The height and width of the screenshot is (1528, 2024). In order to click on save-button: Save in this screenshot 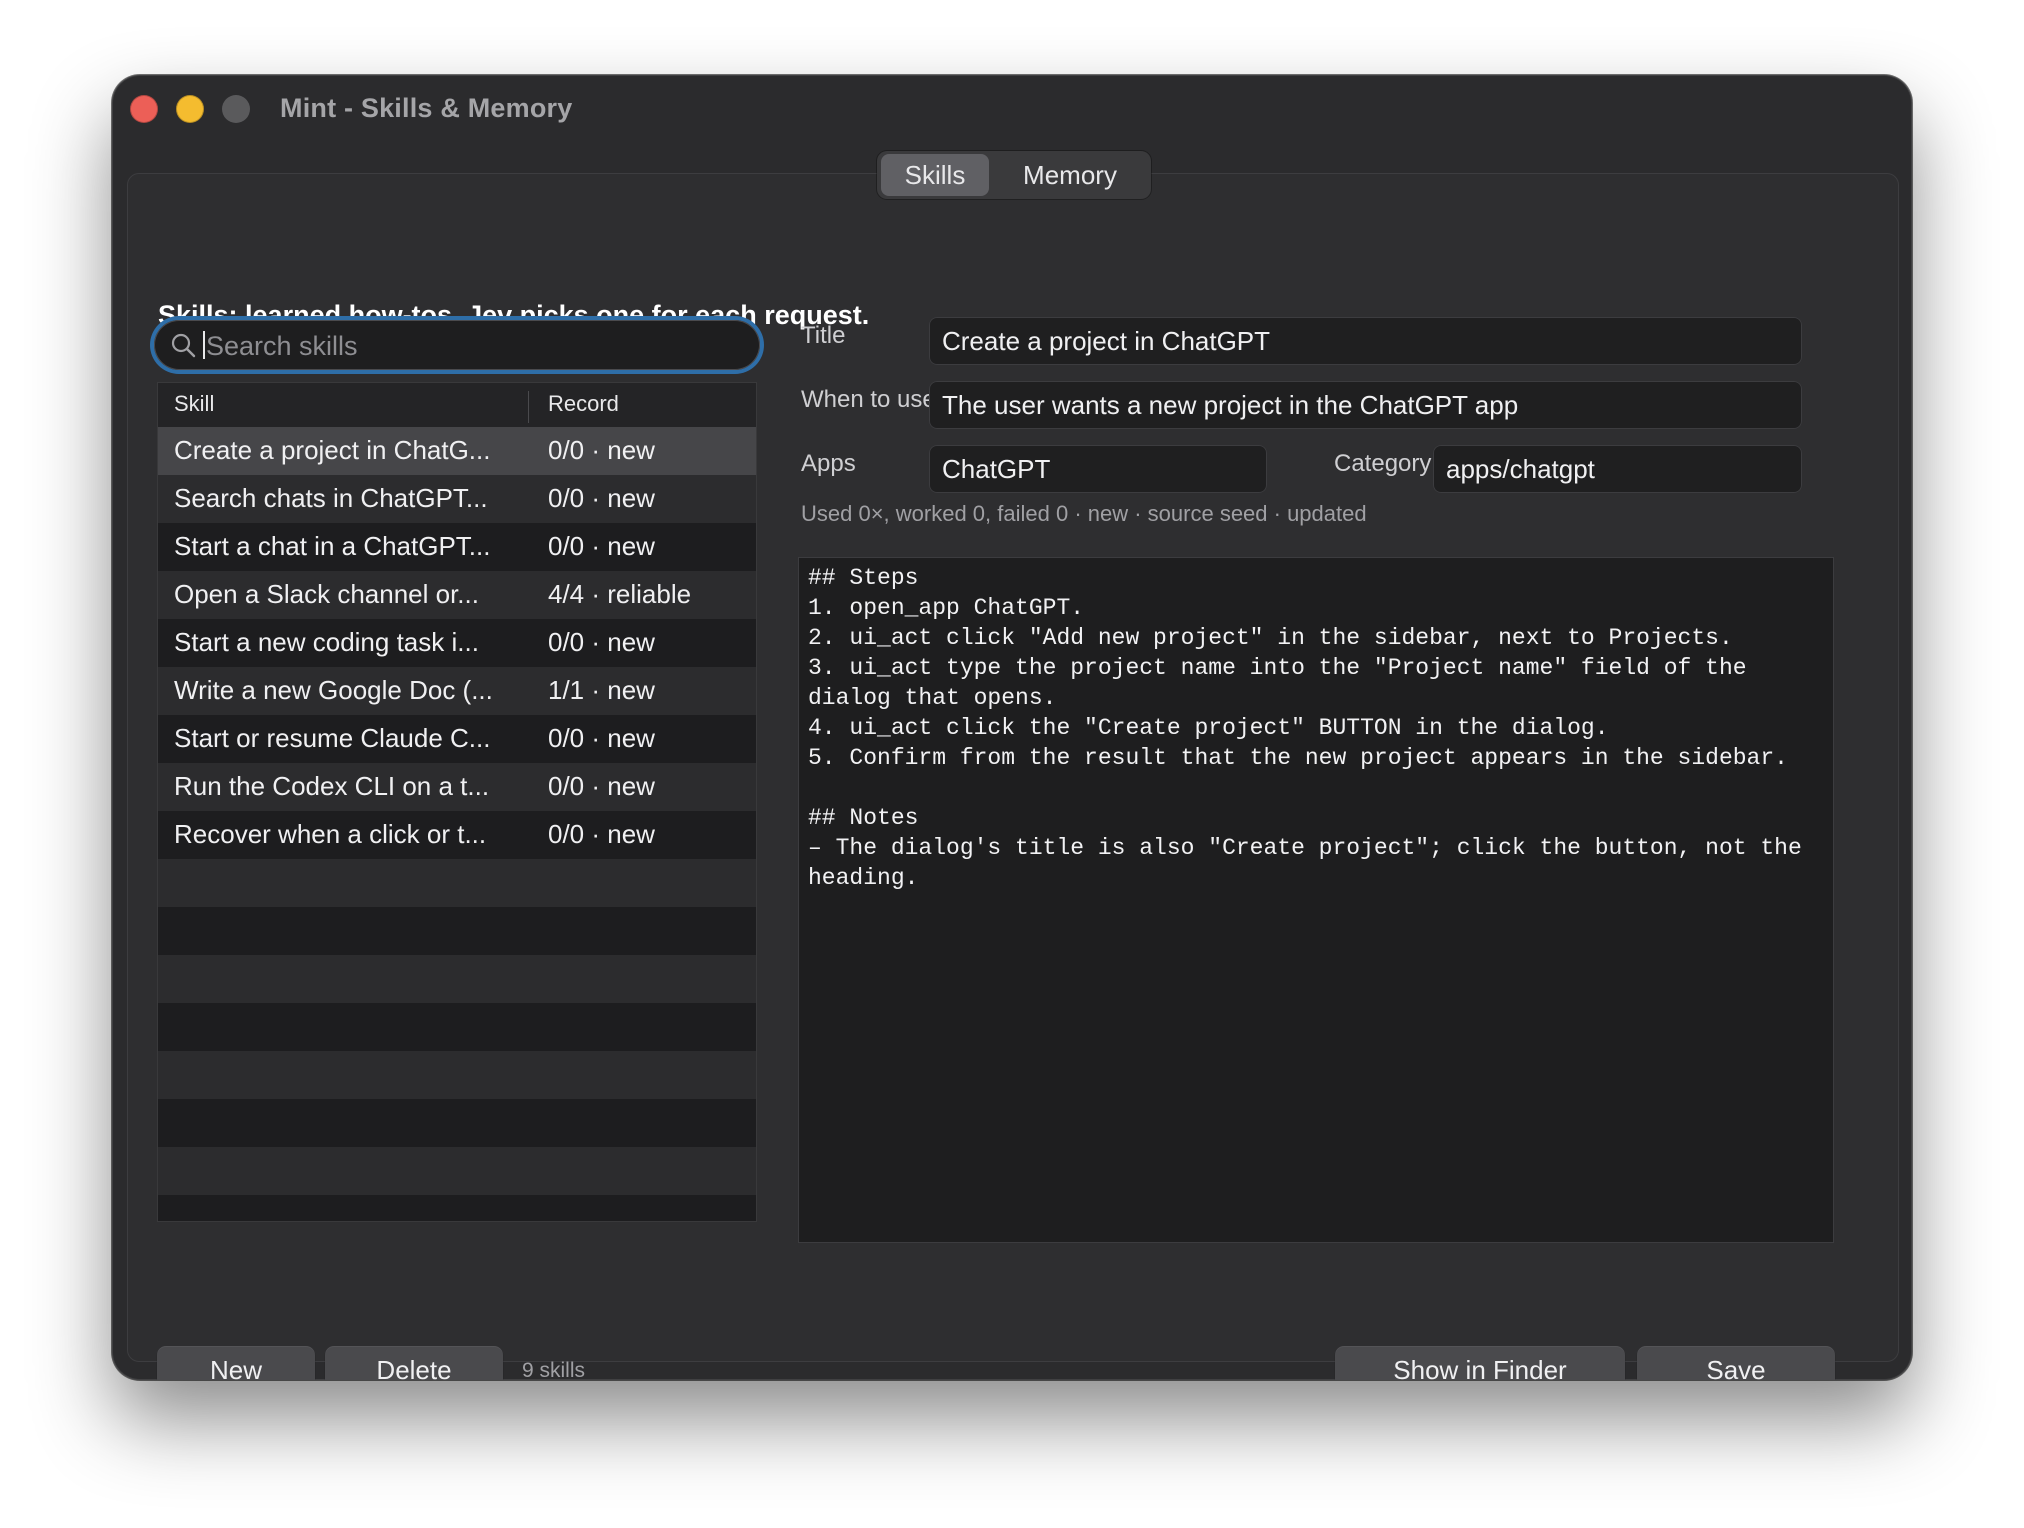, I will do `click(1736, 1363)`.